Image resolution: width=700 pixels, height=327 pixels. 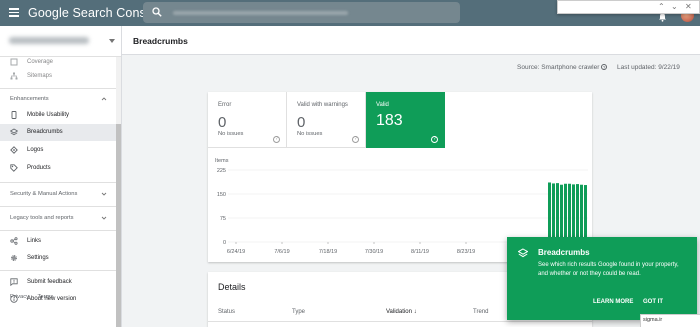 I want to click on x-tick-label: 6/24/19, so click(x=236, y=252).